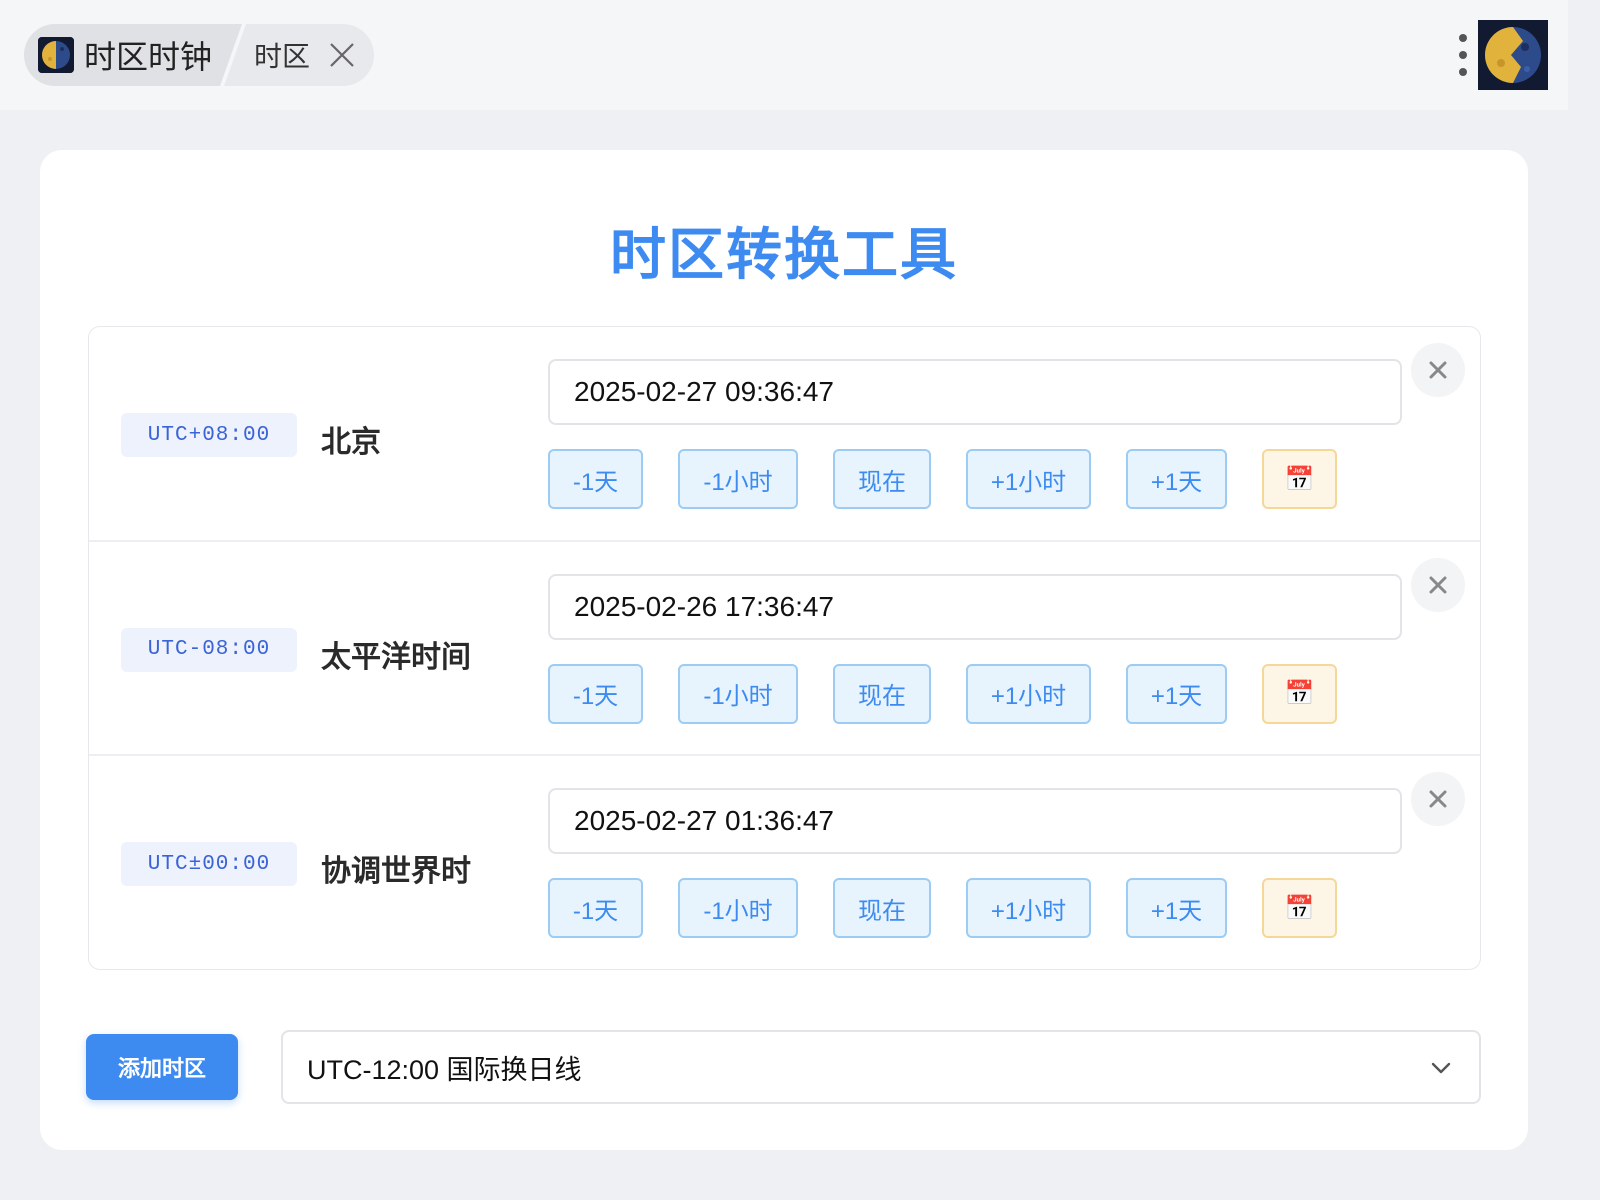 The width and height of the screenshot is (1600, 1200). I want to click on tab-group: 时区时钟 时区, so click(199, 55).